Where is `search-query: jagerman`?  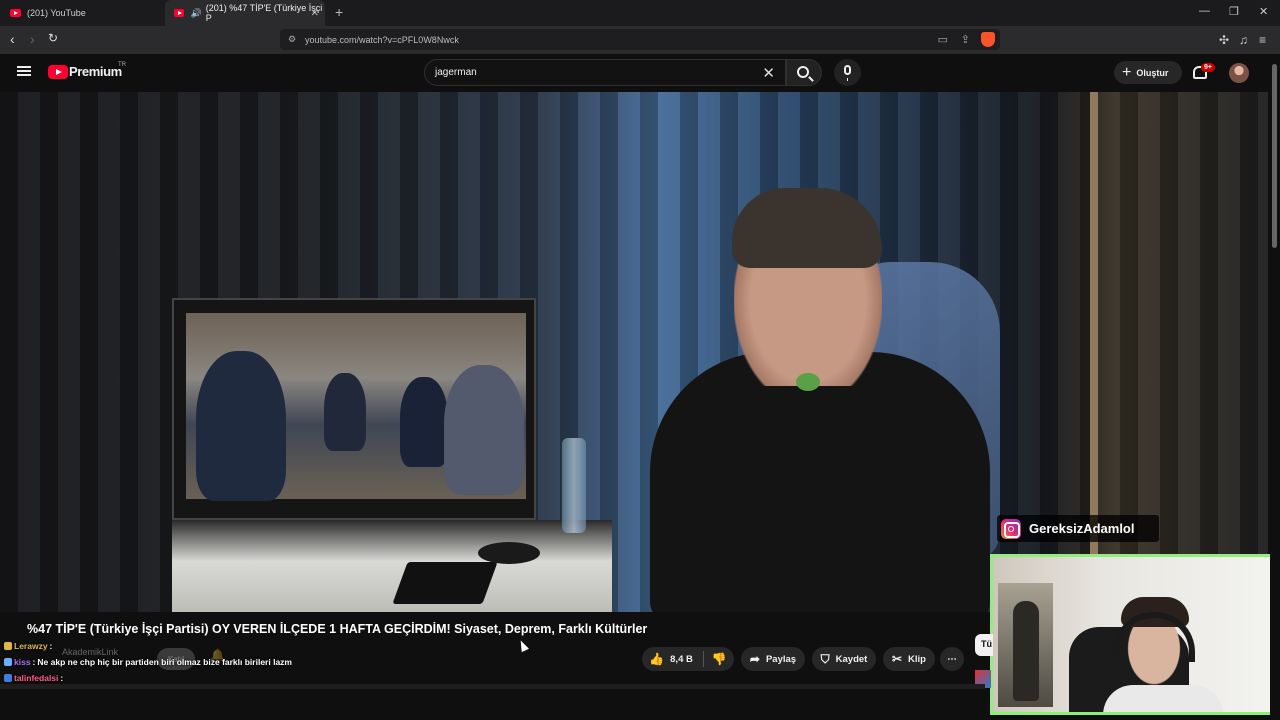
search-query: jagerman is located at coordinates (456, 72).